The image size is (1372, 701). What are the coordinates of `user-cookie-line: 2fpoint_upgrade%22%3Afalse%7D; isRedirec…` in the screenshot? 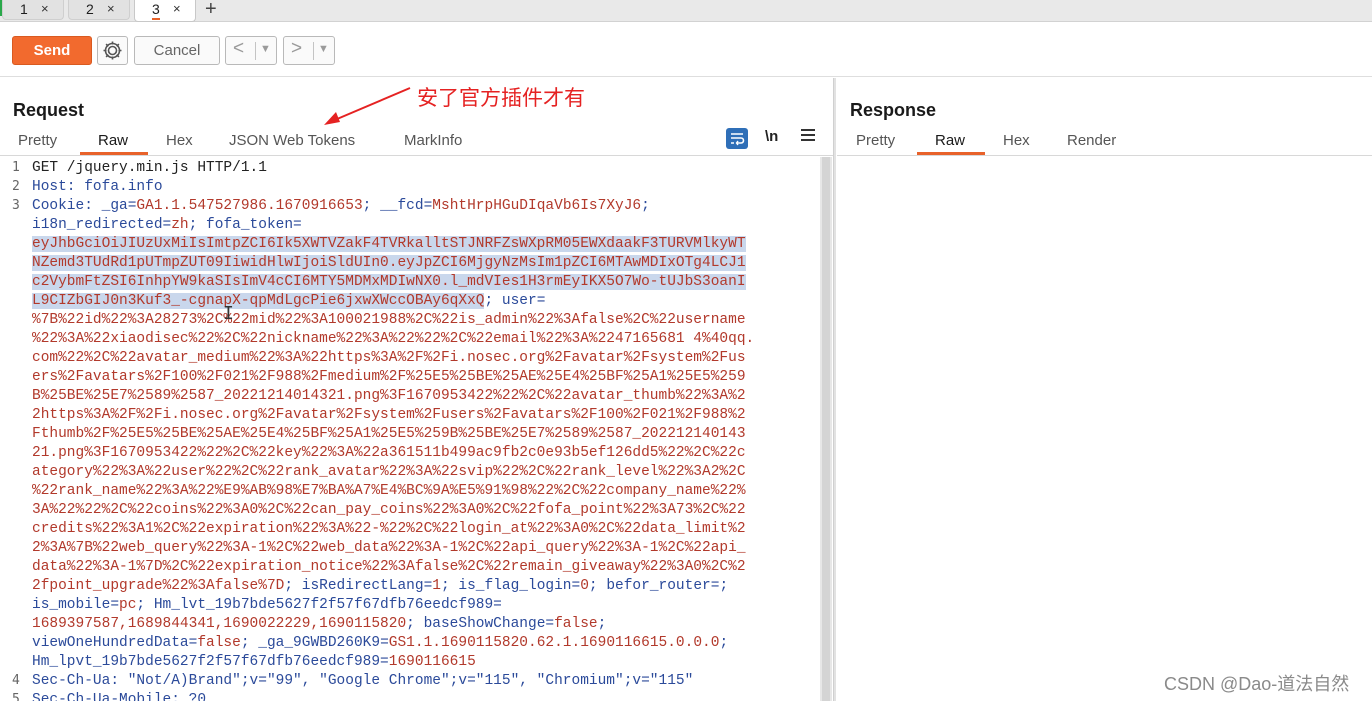 It's located at (380, 586).